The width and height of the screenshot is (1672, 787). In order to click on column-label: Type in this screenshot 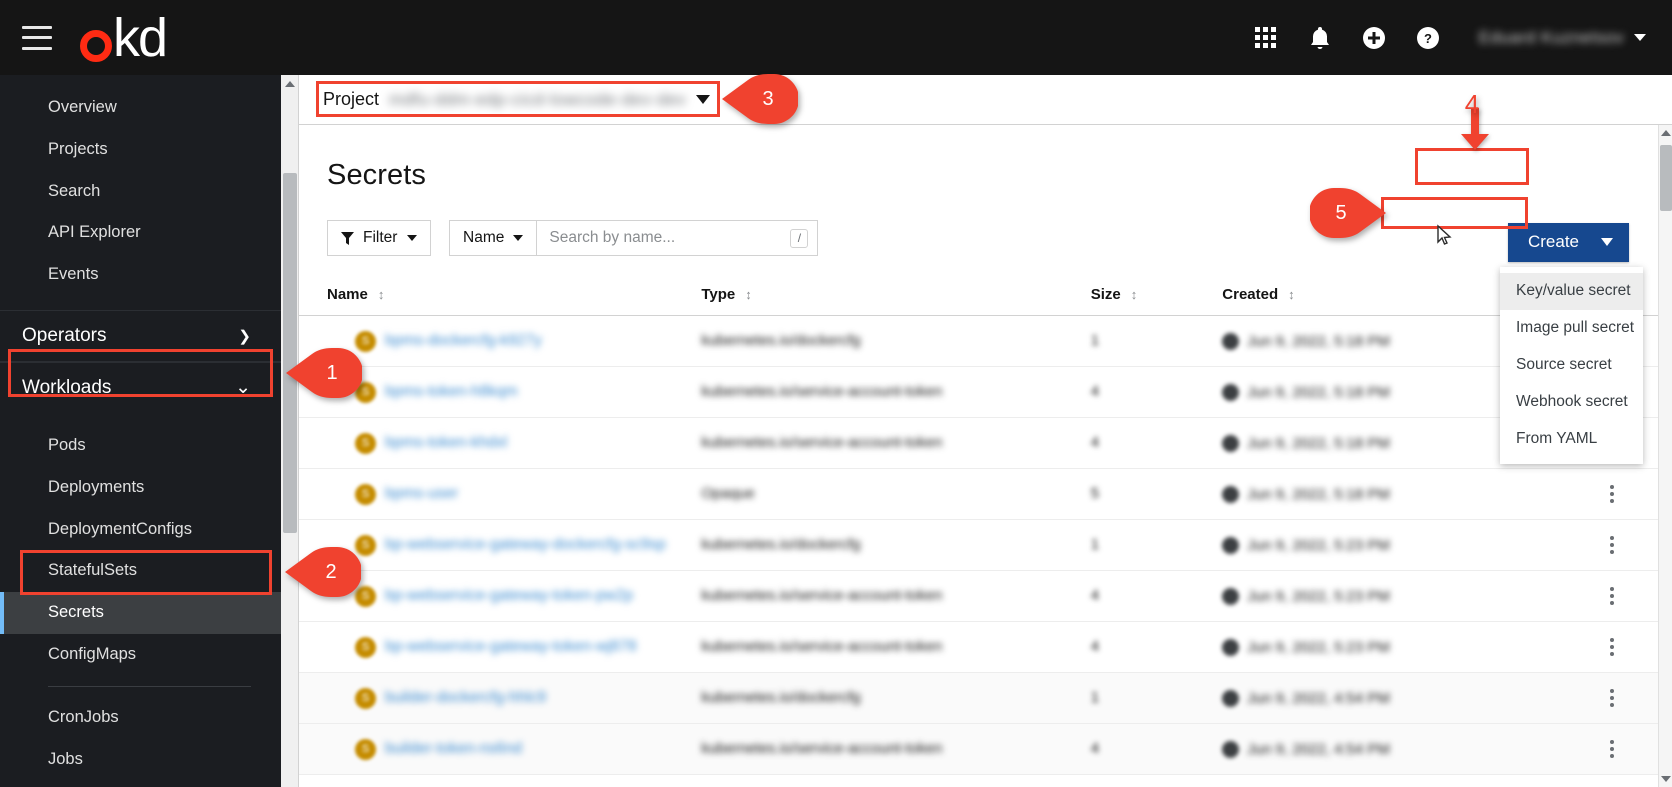, I will do `click(718, 294)`.